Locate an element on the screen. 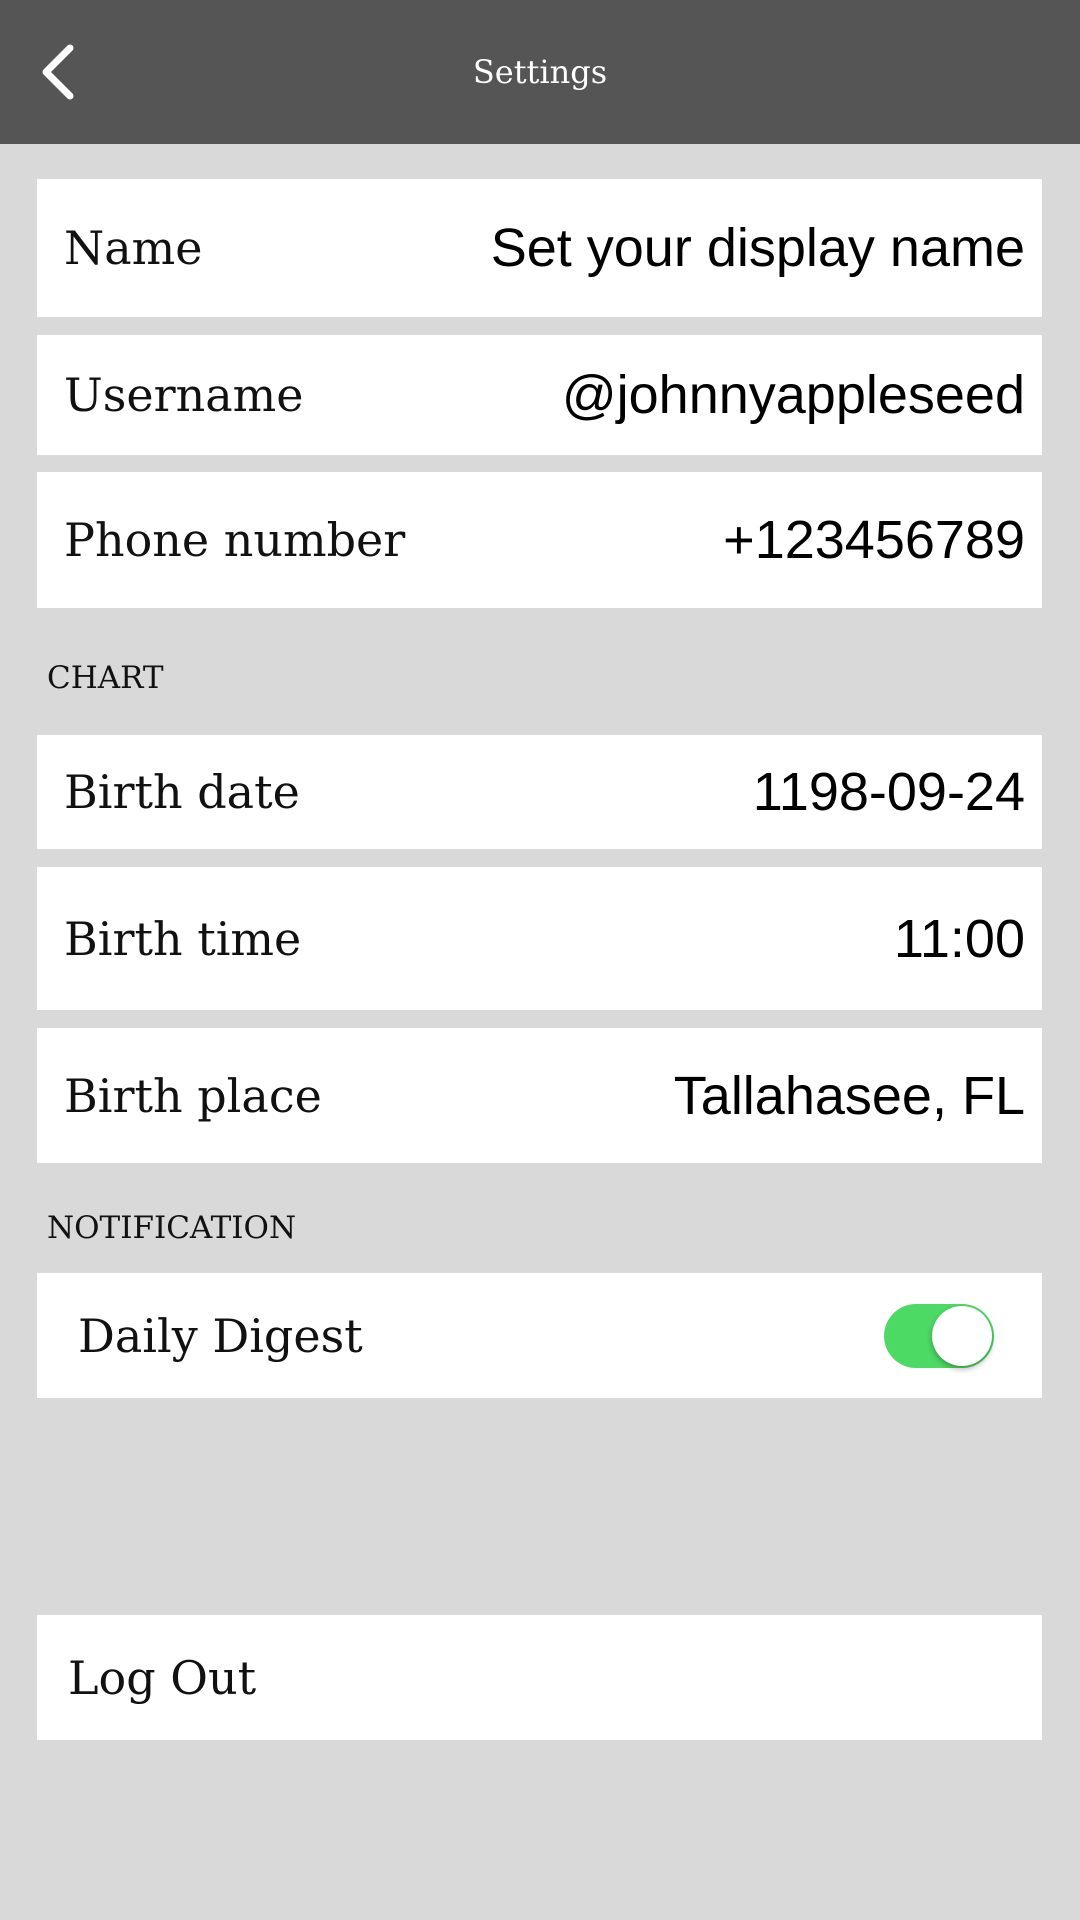  phone-row: Phone number +123456789 is located at coordinates (539, 540).